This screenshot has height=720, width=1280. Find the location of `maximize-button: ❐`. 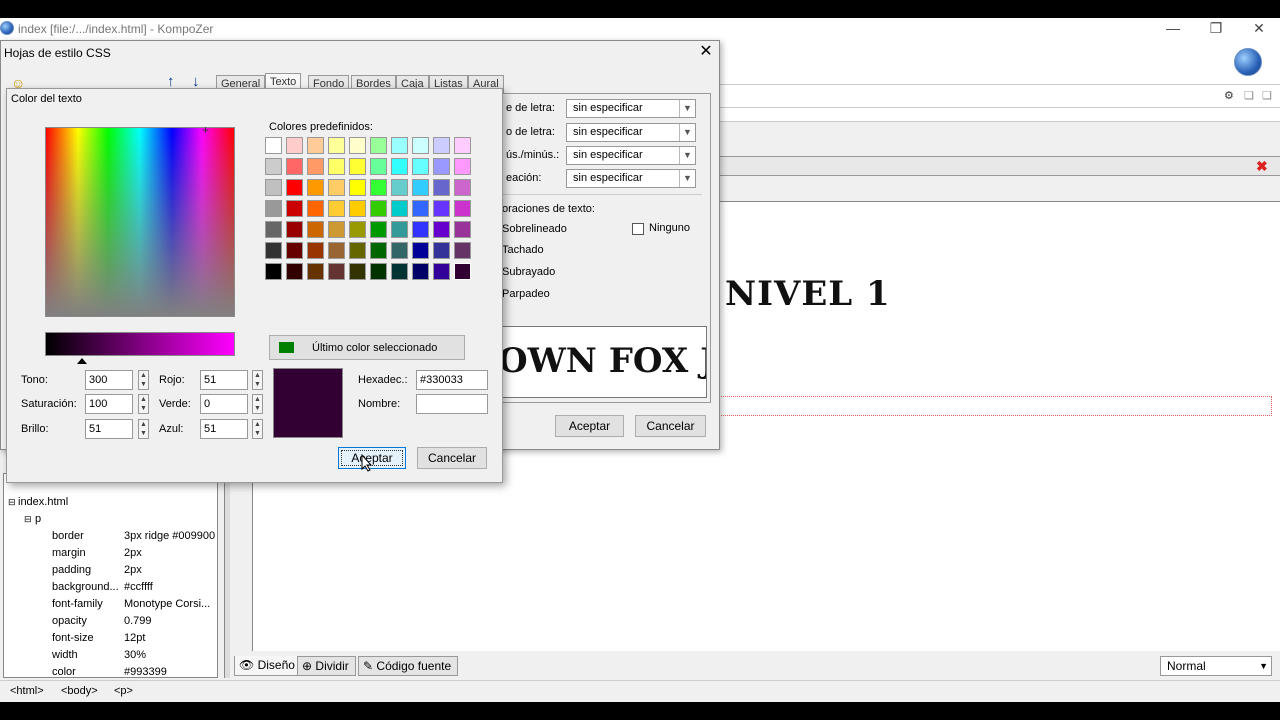

maximize-button: ❐ is located at coordinates (1216, 29).